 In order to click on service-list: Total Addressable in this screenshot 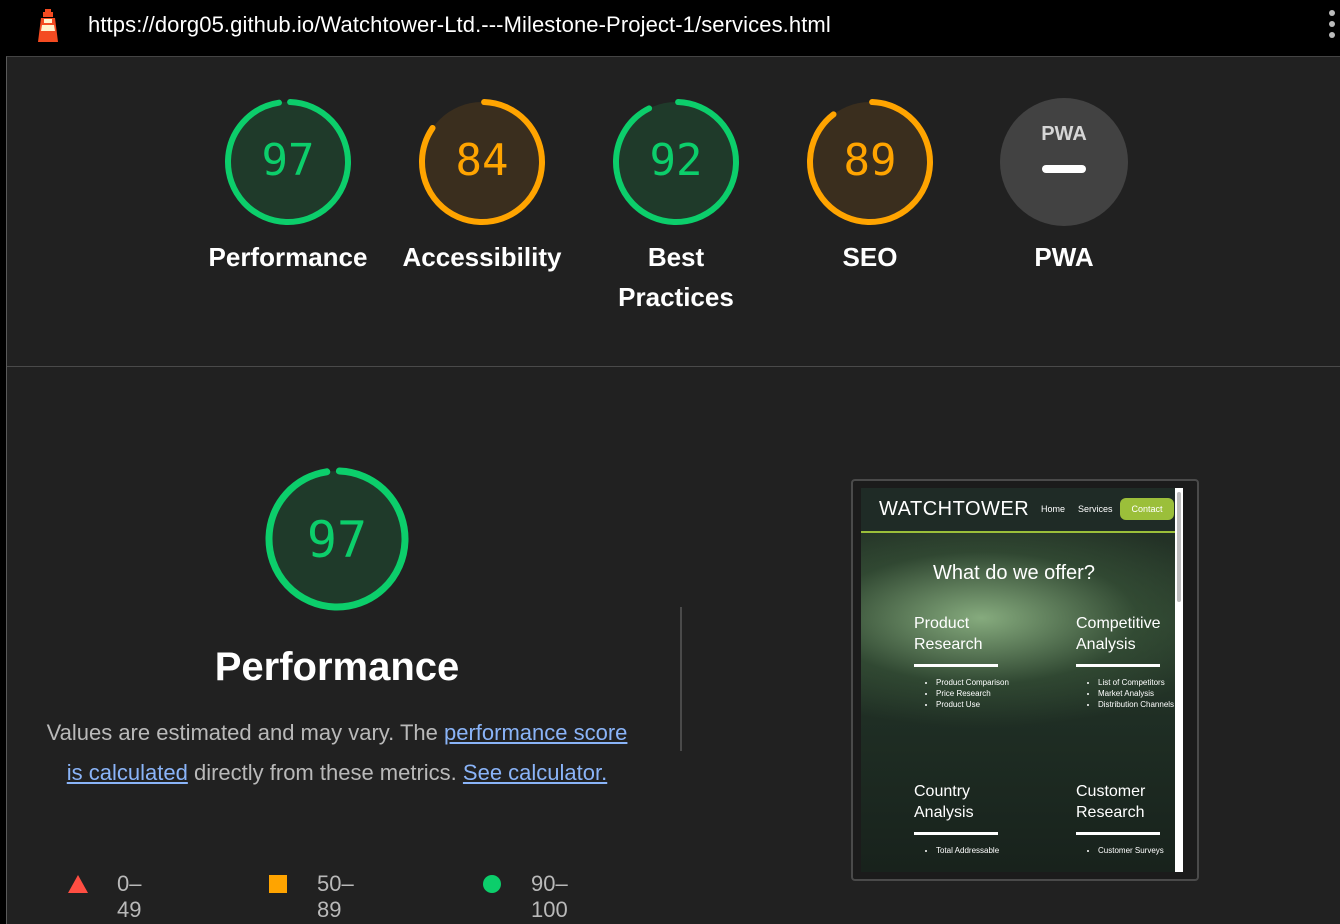, I will do `click(964, 850)`.